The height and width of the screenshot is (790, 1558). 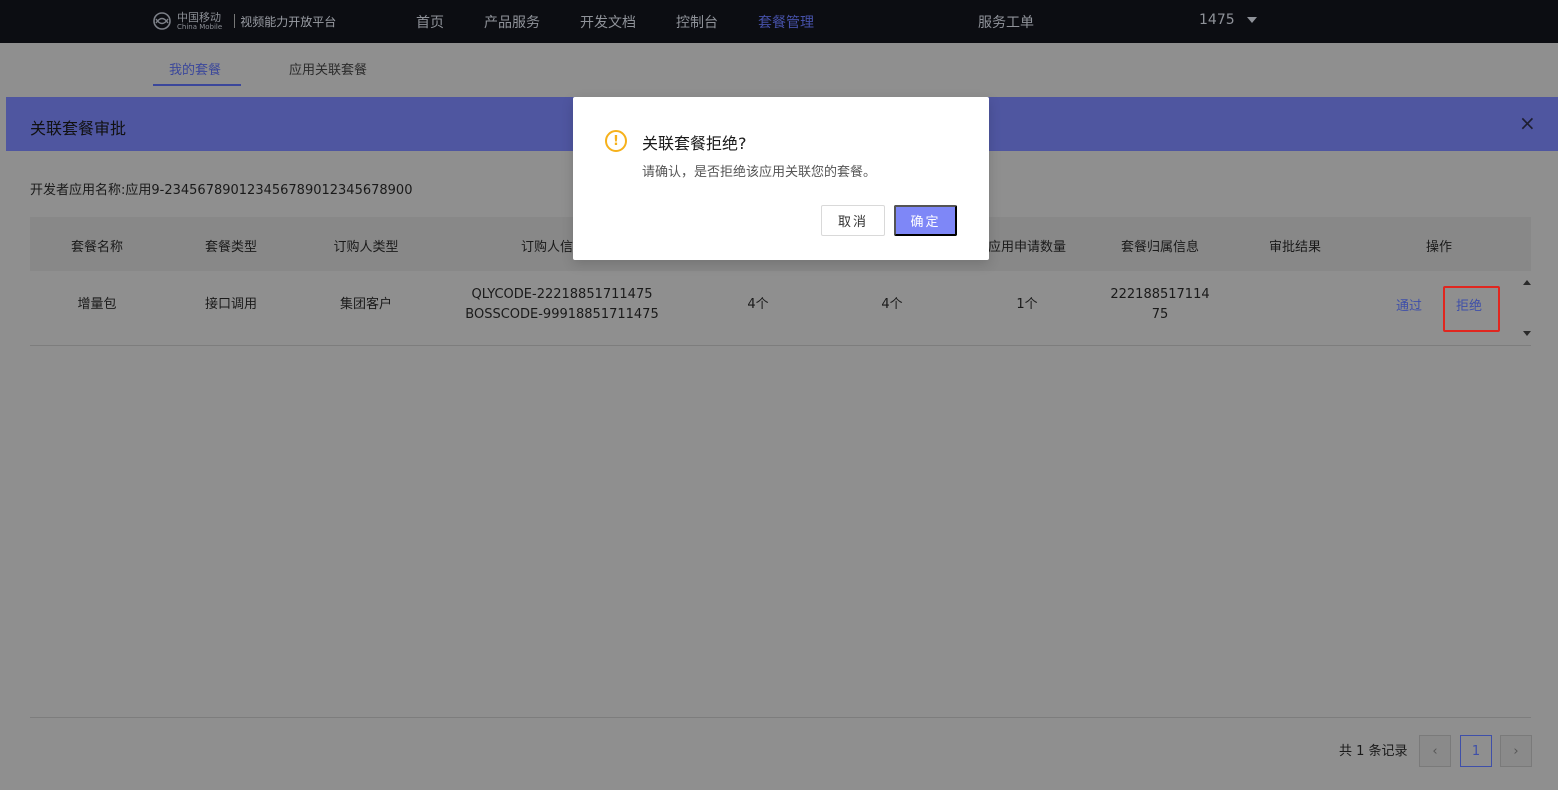 What do you see at coordinates (1373, 751) in the screenshot?
I see `total-records: 共 1 条记录` at bounding box center [1373, 751].